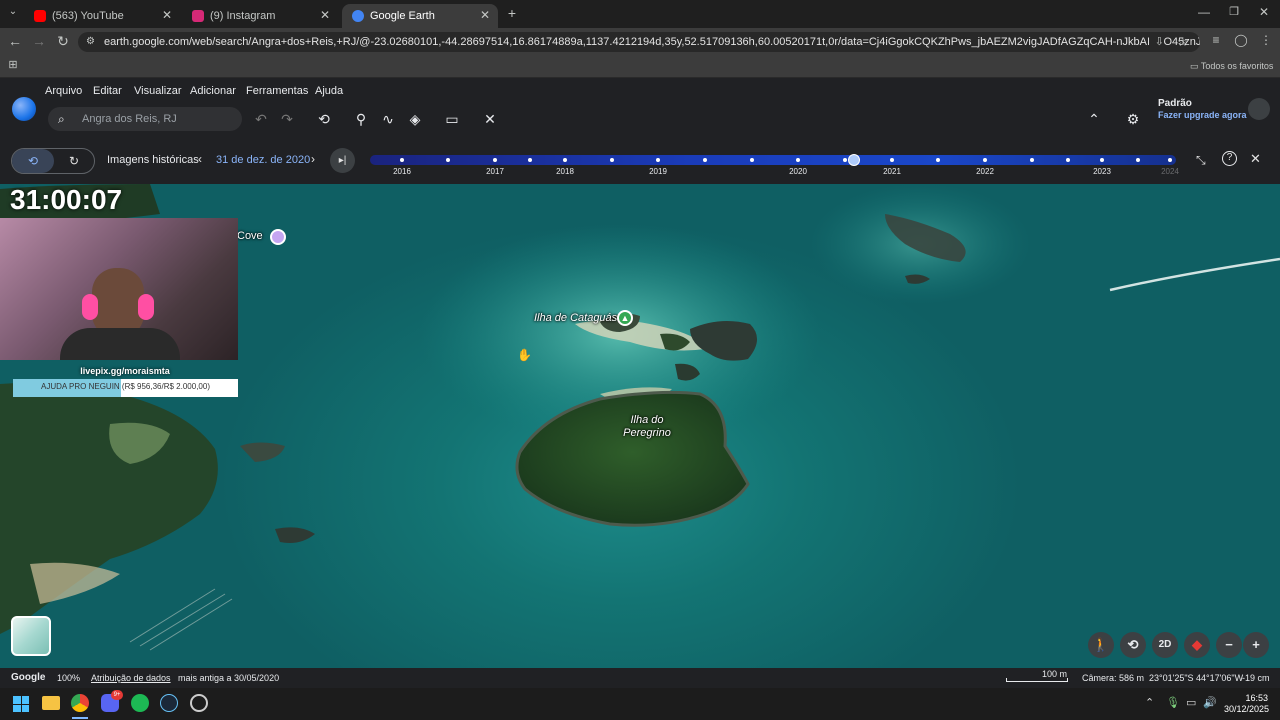 The width and height of the screenshot is (1280, 720). What do you see at coordinates (490, 119) in the screenshot?
I see `tools-icon: ✕` at bounding box center [490, 119].